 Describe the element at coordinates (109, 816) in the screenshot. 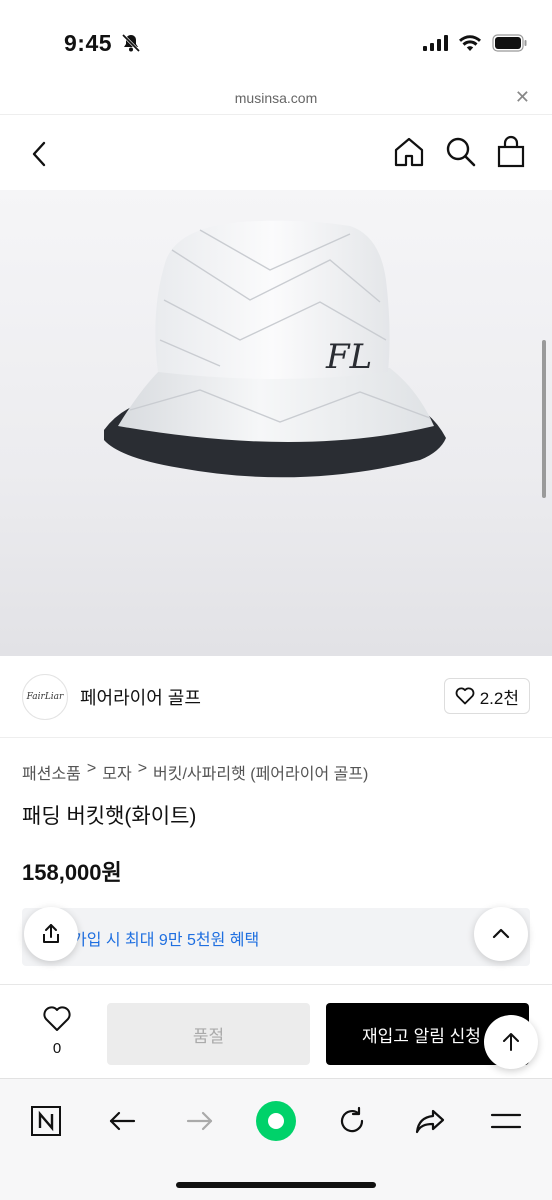

I see `product-title: 패딩 버킷햇(화이트)` at that location.